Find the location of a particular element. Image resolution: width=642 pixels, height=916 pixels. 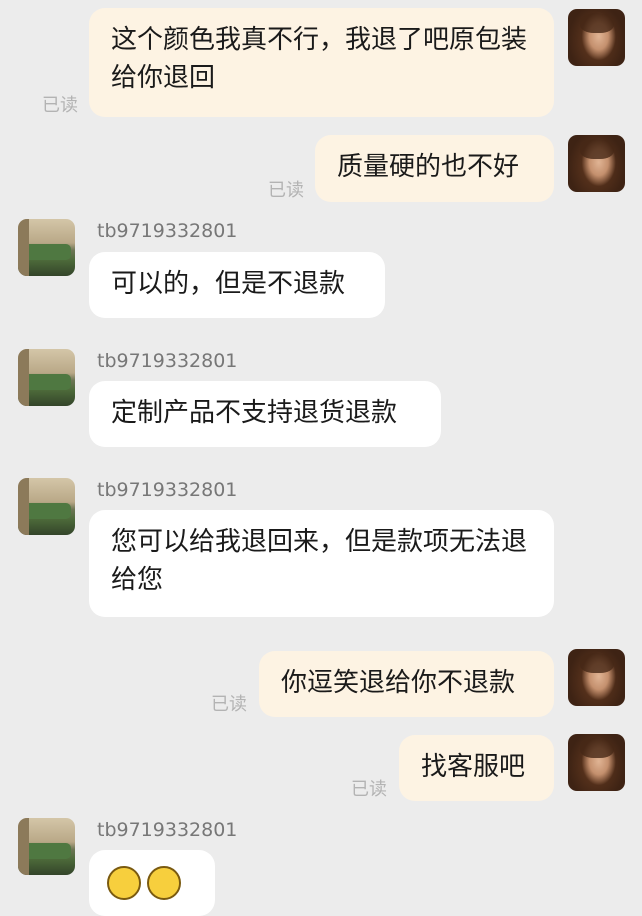

seller-message-bubble: 定制产品不支持退货退款 is located at coordinates (265, 414).